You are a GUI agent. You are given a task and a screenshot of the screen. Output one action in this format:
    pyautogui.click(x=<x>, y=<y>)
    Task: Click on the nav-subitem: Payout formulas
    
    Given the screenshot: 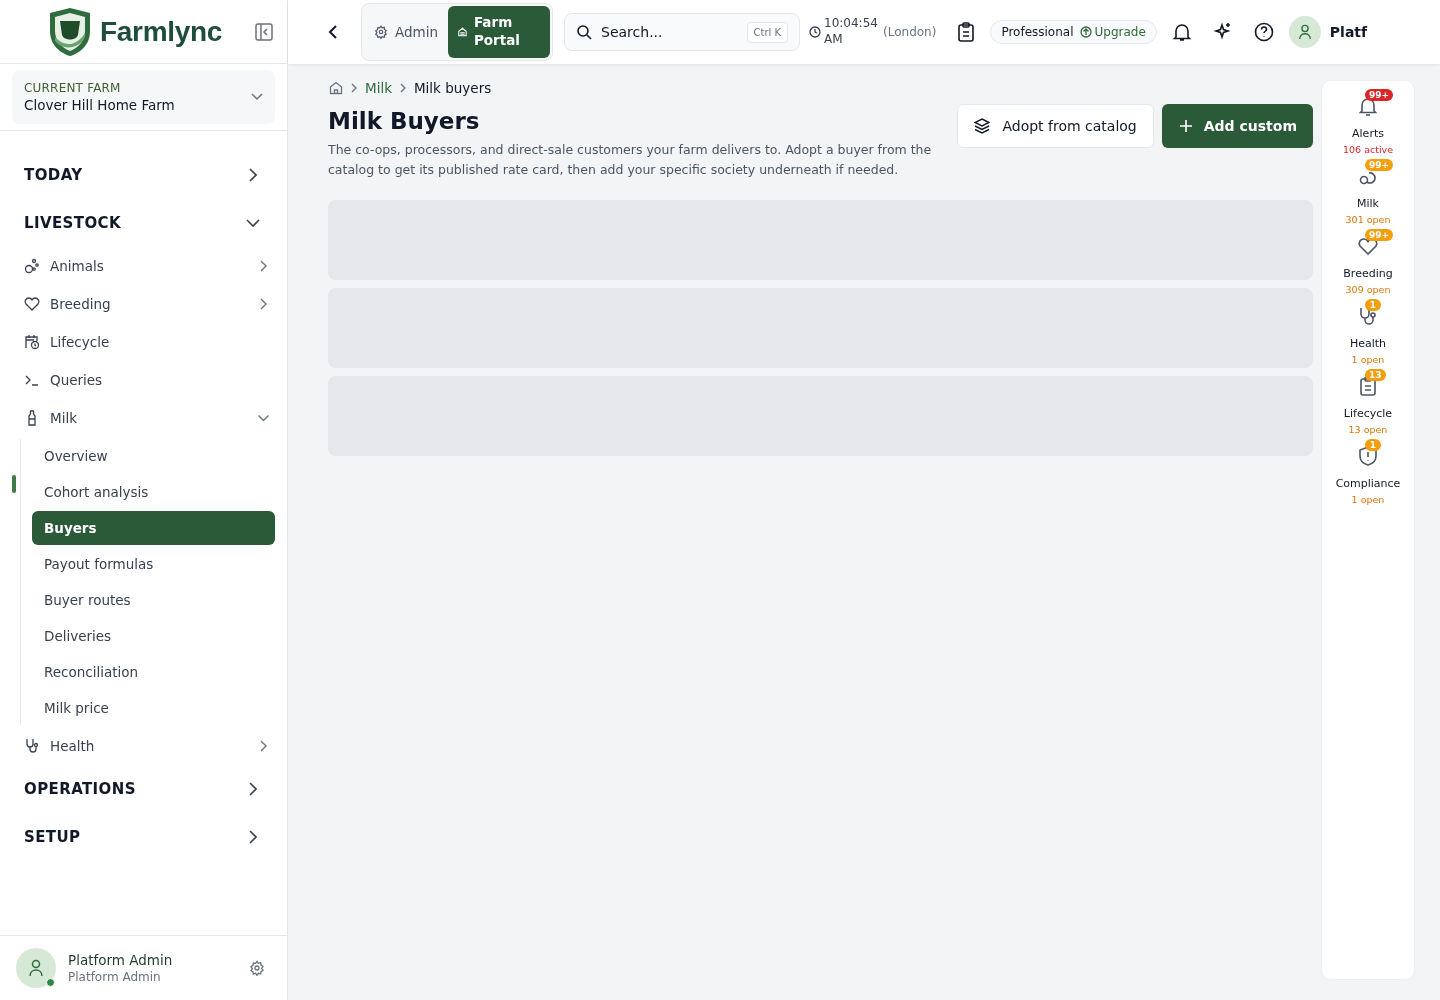 What is the action you would take?
    pyautogui.click(x=153, y=564)
    